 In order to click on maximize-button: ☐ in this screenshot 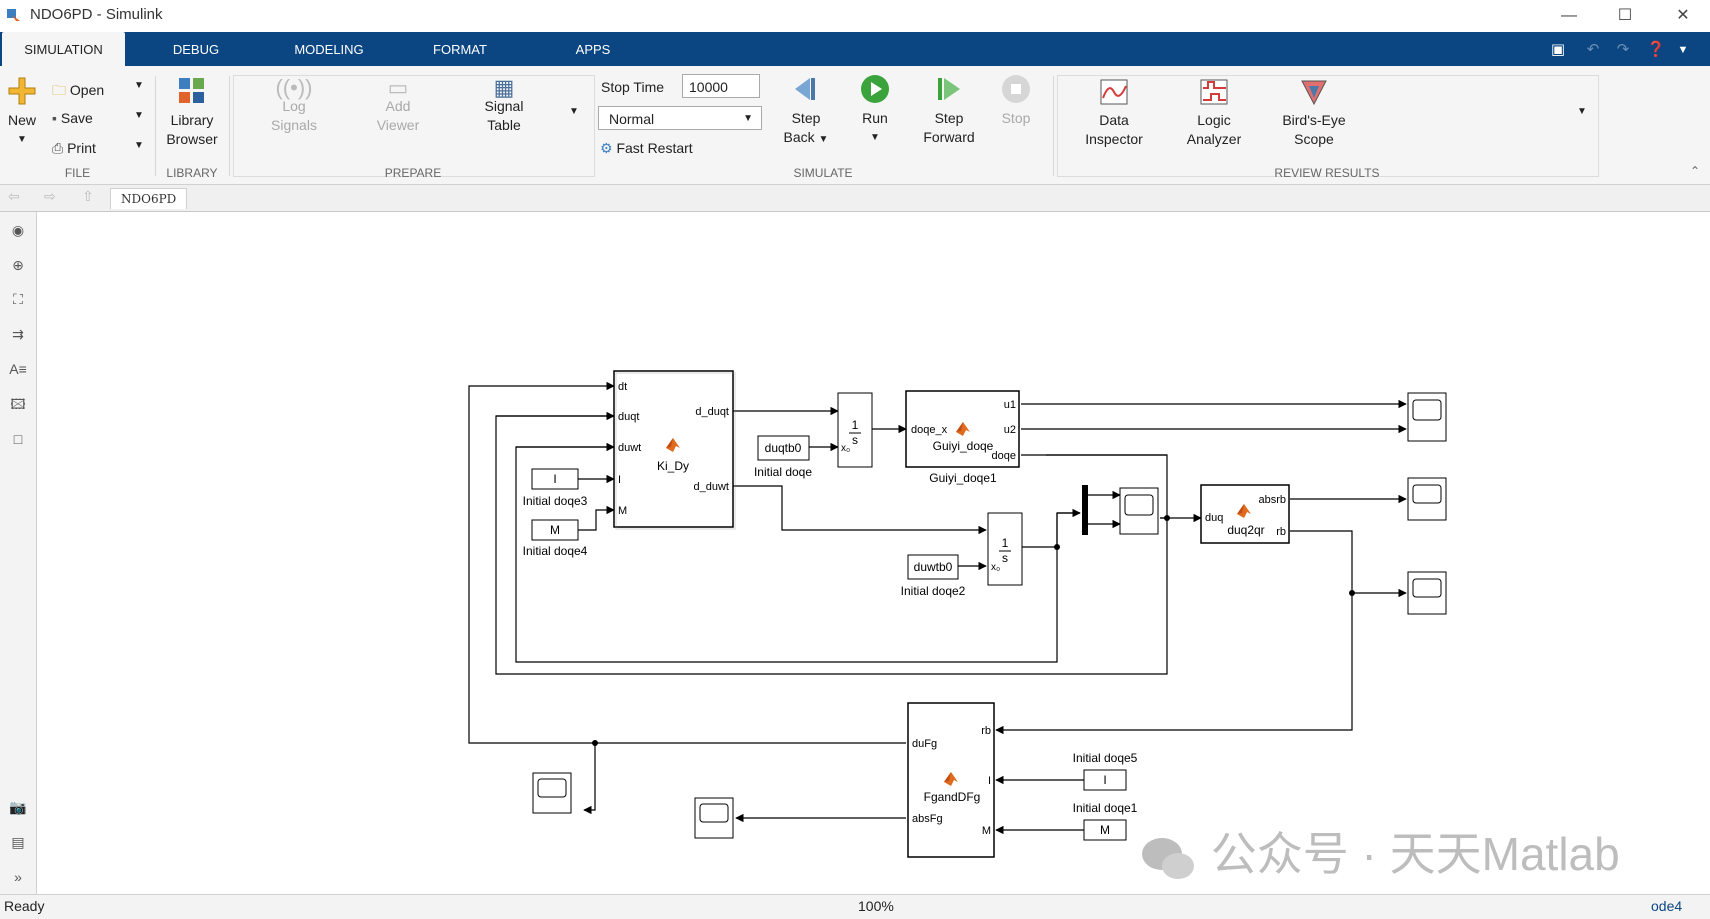, I will do `click(1625, 16)`.